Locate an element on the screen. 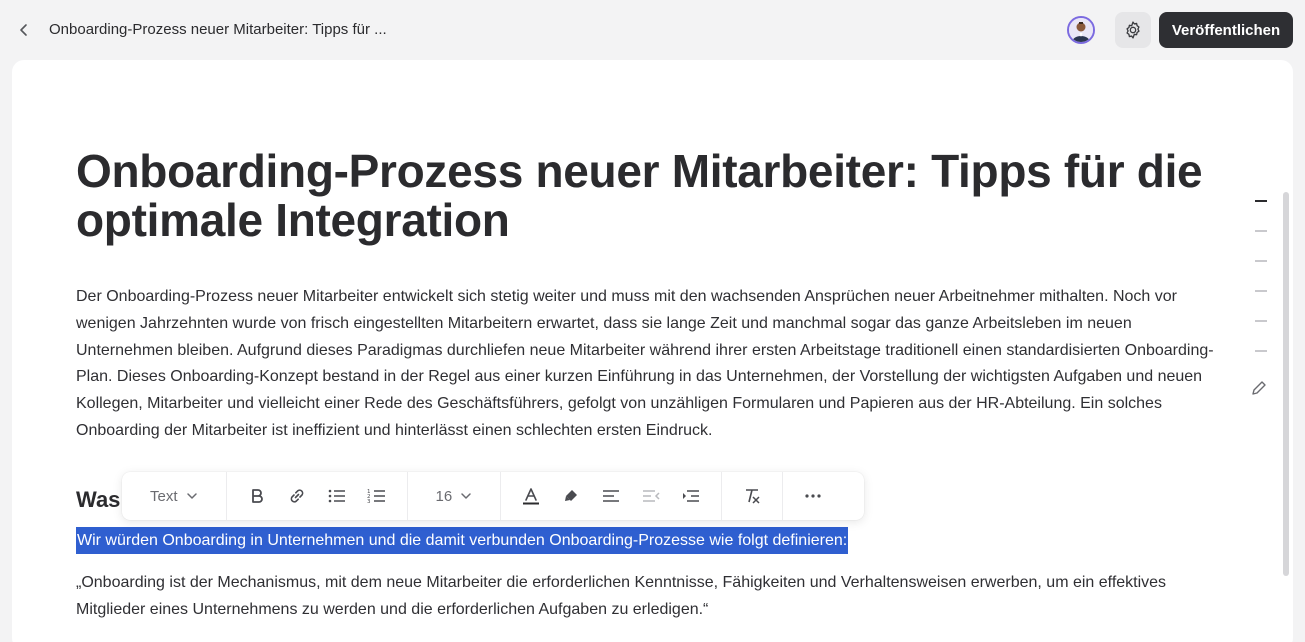  section-heading: Was is located at coordinates (98, 500).